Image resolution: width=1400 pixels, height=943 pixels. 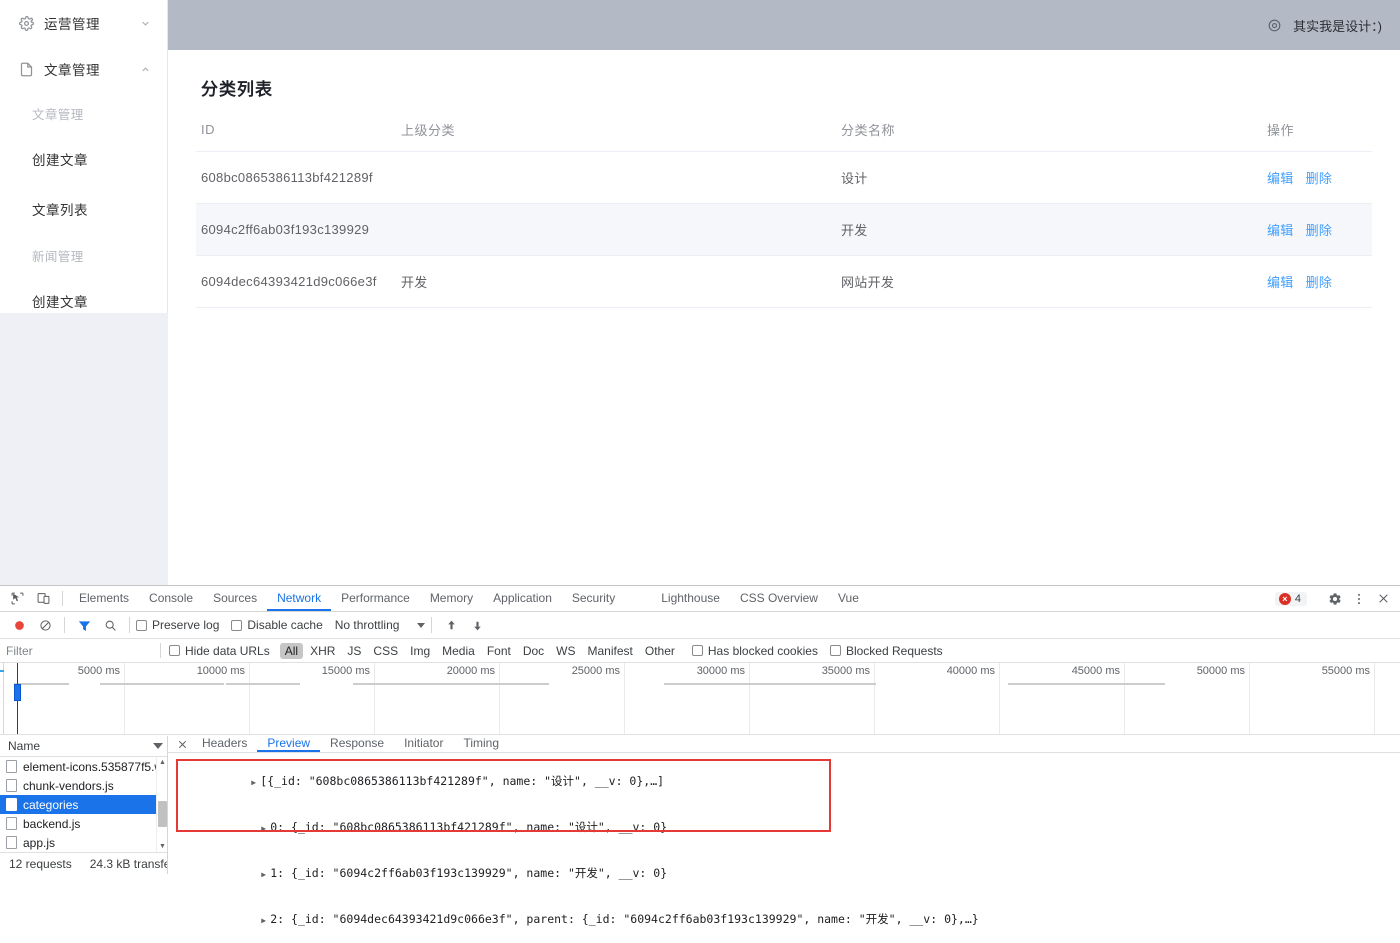 What do you see at coordinates (45, 625) in the screenshot?
I see `clear-icon` at bounding box center [45, 625].